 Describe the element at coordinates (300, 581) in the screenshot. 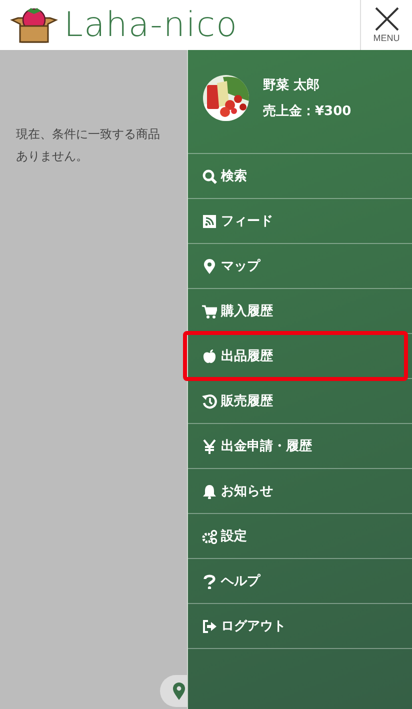

I see `menu-item: ヘルプ` at that location.